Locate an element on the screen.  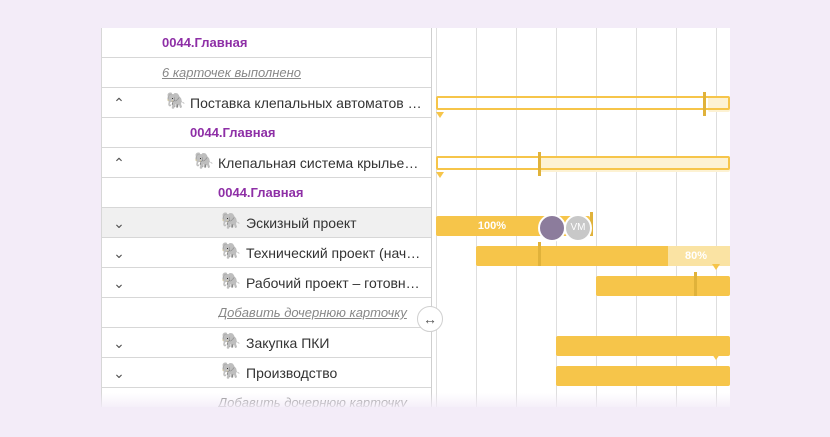
bottom-fade is located at coordinates (415, 403).